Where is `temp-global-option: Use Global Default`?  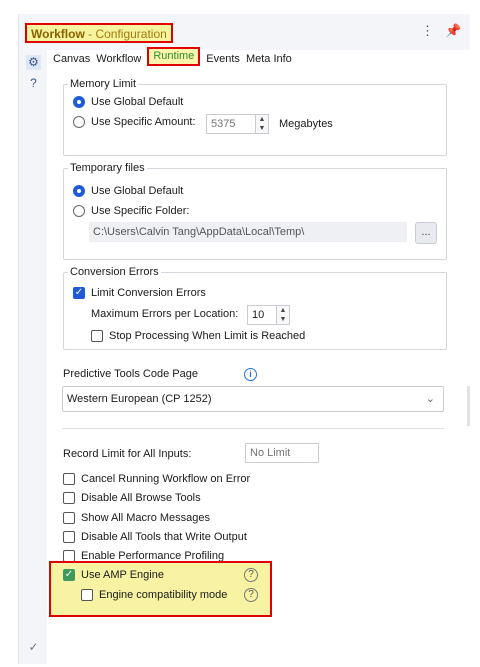
temp-global-option: Use Global Default is located at coordinates (128, 191).